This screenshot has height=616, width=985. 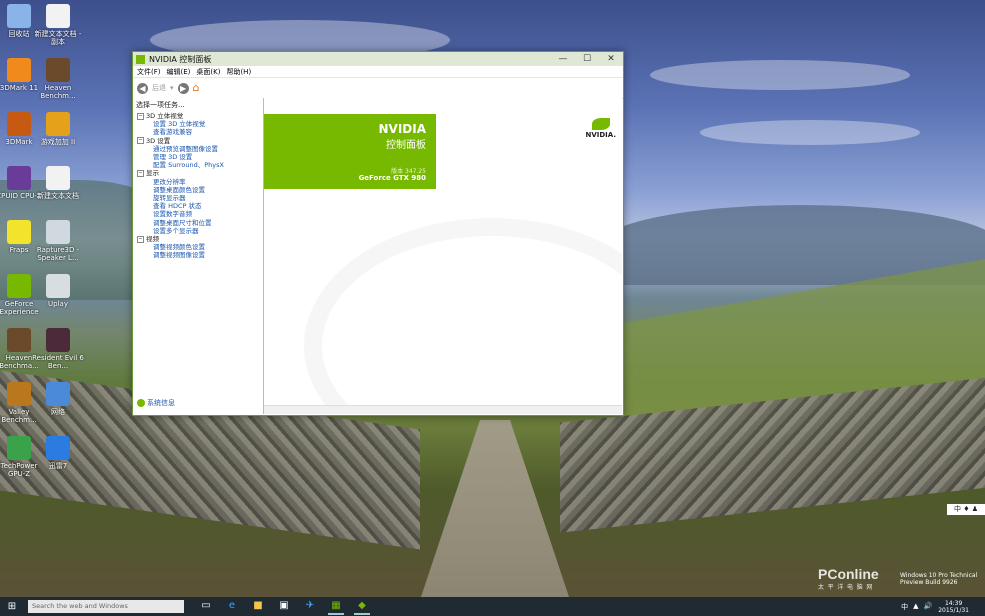 I want to click on tree-task-link: 设置多个显示器, so click(x=200, y=231).